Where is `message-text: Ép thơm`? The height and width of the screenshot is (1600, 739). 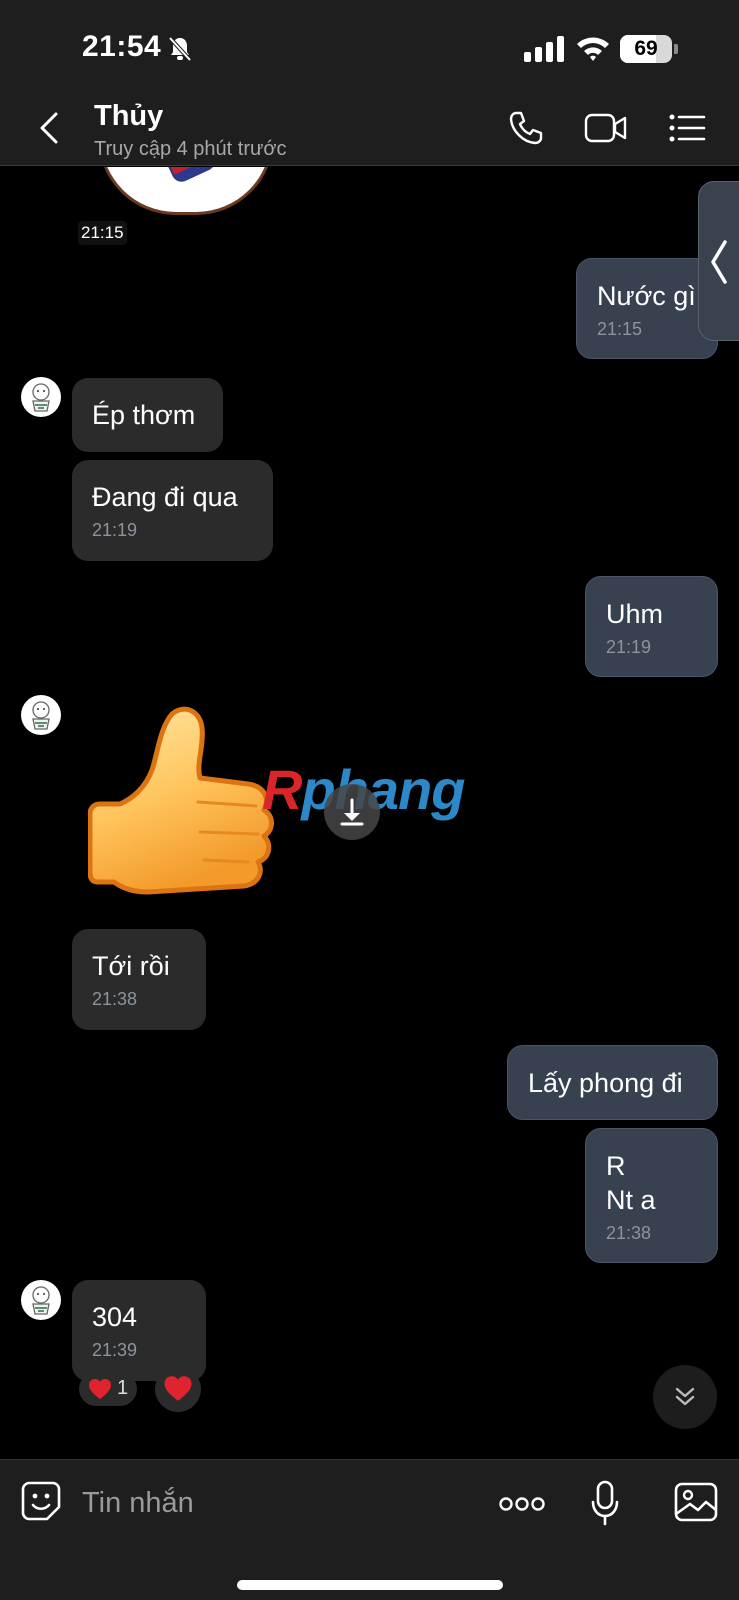
message-text: Ép thơm is located at coordinates (144, 415).